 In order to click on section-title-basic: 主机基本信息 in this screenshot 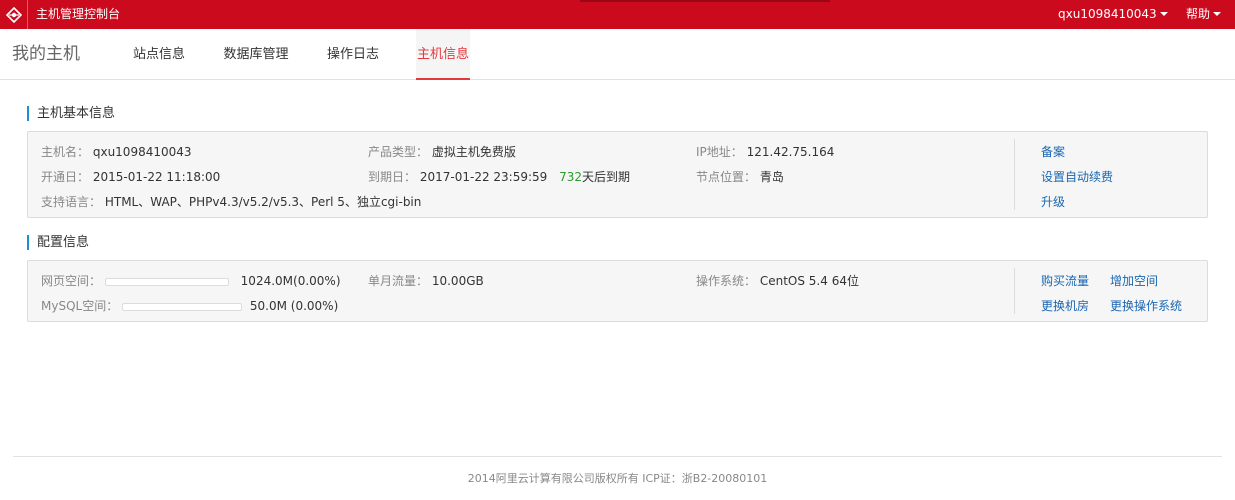, I will do `click(71, 113)`.